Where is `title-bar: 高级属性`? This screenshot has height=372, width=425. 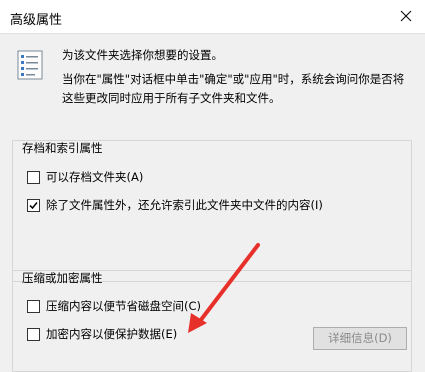 title-bar: 高级属性 is located at coordinates (212, 17).